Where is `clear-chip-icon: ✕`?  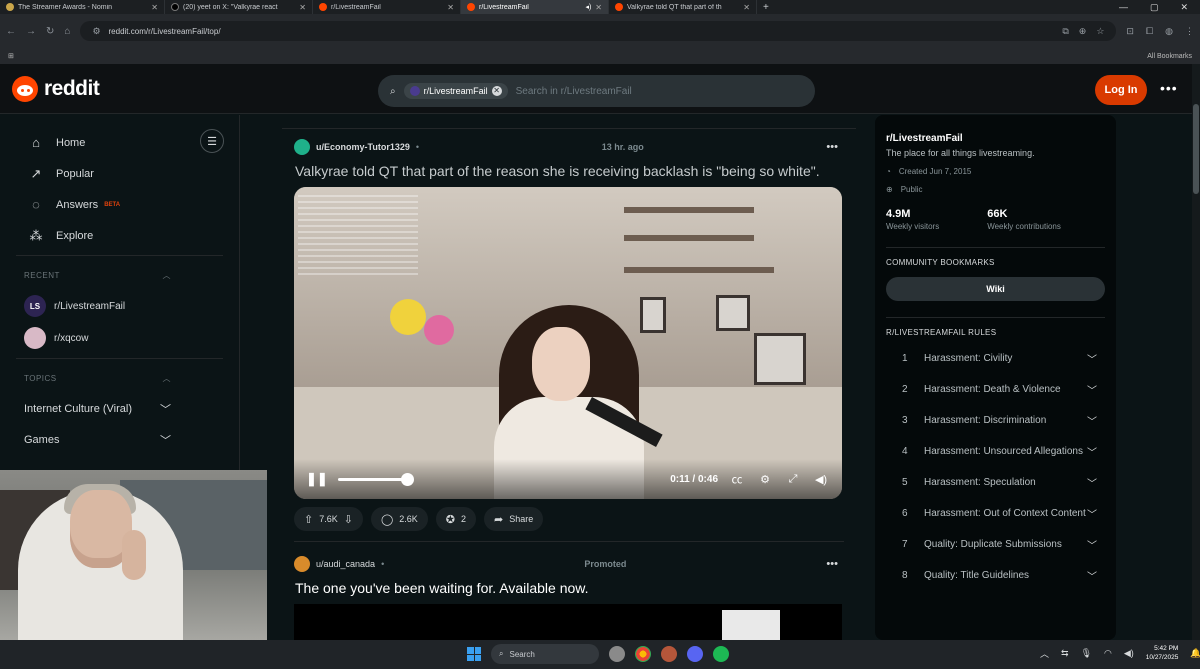 clear-chip-icon: ✕ is located at coordinates (496, 91).